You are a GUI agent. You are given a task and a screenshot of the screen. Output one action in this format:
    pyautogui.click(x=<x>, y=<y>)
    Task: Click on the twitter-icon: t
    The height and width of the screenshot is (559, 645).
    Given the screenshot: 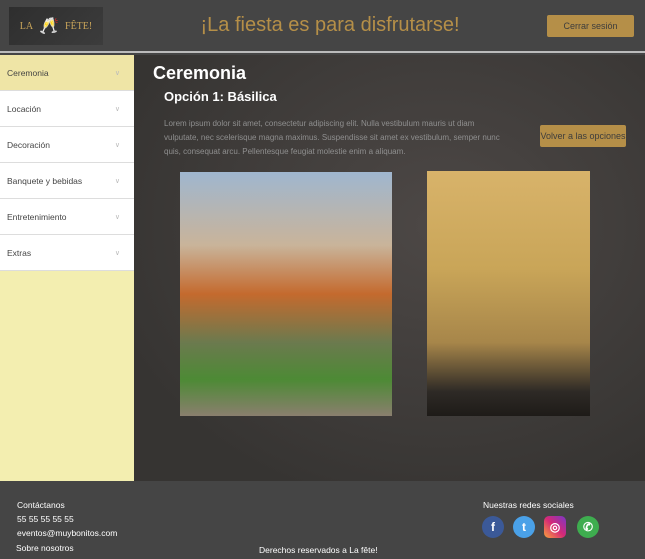 What is the action you would take?
    pyautogui.click(x=524, y=527)
    